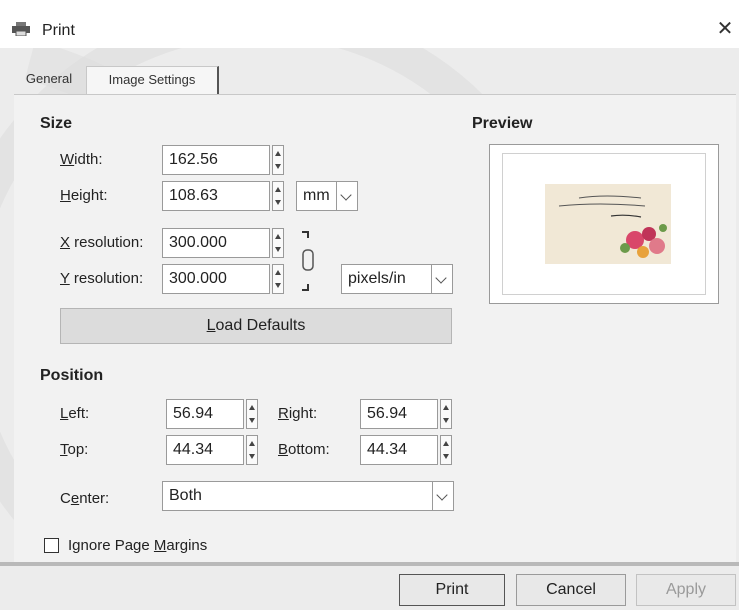 Image resolution: width=739 pixels, height=610 pixels. Describe the element at coordinates (81, 159) in the screenshot. I see `width-label: Width:` at that location.